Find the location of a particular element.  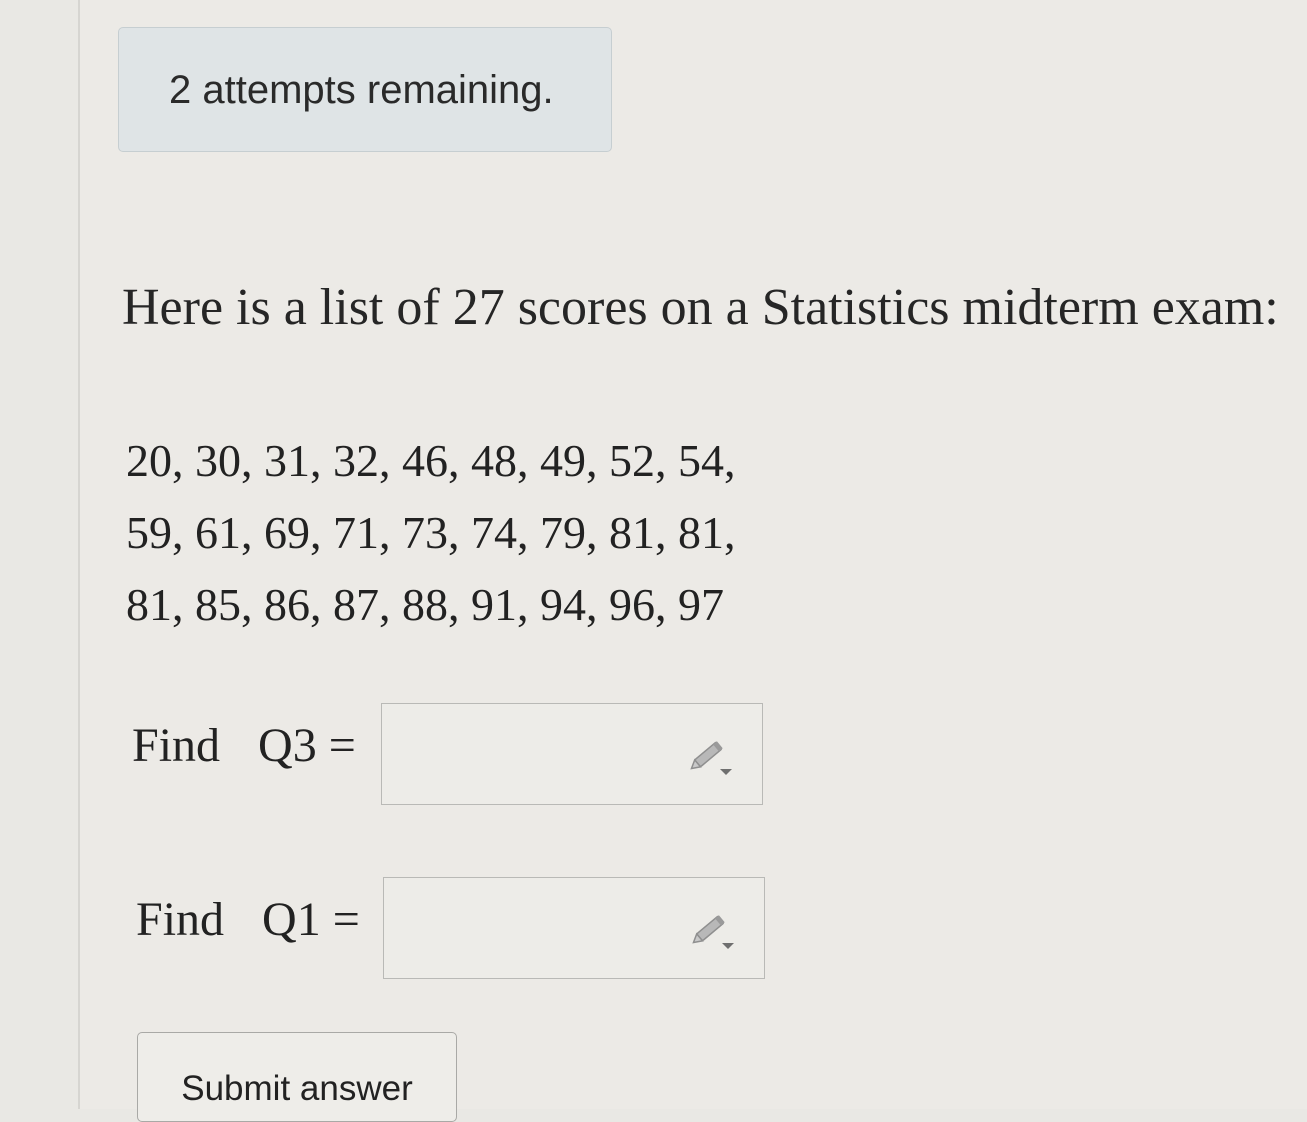

q1-label: Find Q1 = is located at coordinates (248, 919).